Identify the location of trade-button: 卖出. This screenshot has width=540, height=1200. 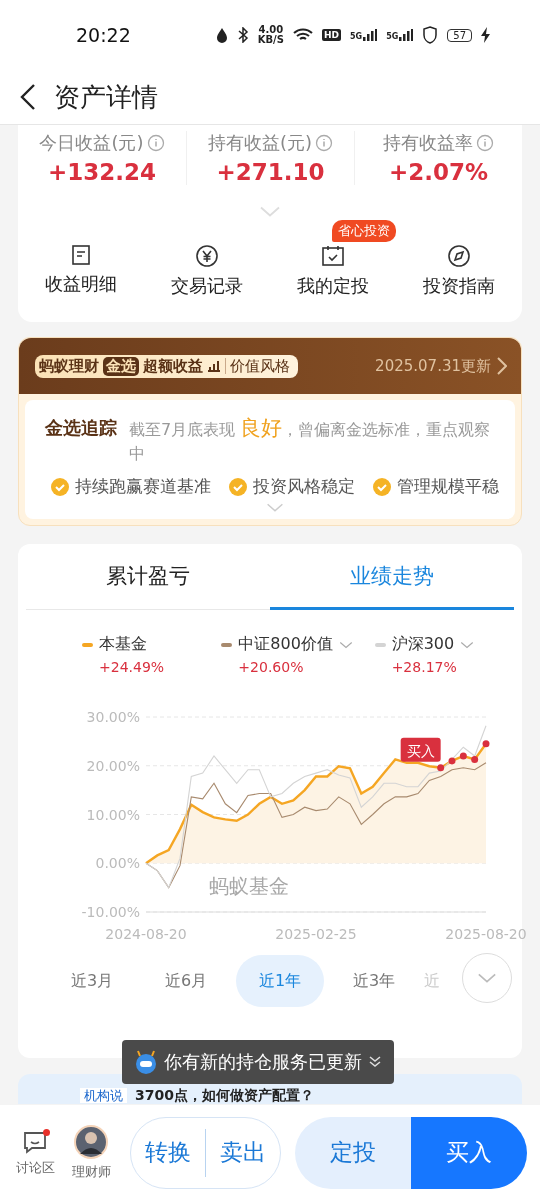
(242, 1152).